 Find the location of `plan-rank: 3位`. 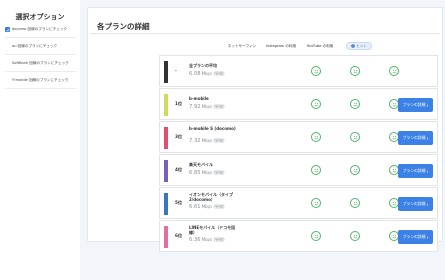

plan-rank: 3位 is located at coordinates (179, 136).